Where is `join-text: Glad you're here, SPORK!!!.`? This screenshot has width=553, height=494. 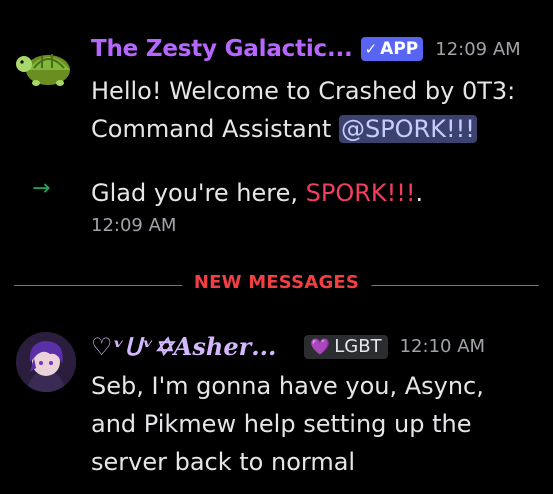 join-text: Glad you're here, SPORK!!!. is located at coordinates (257, 193).